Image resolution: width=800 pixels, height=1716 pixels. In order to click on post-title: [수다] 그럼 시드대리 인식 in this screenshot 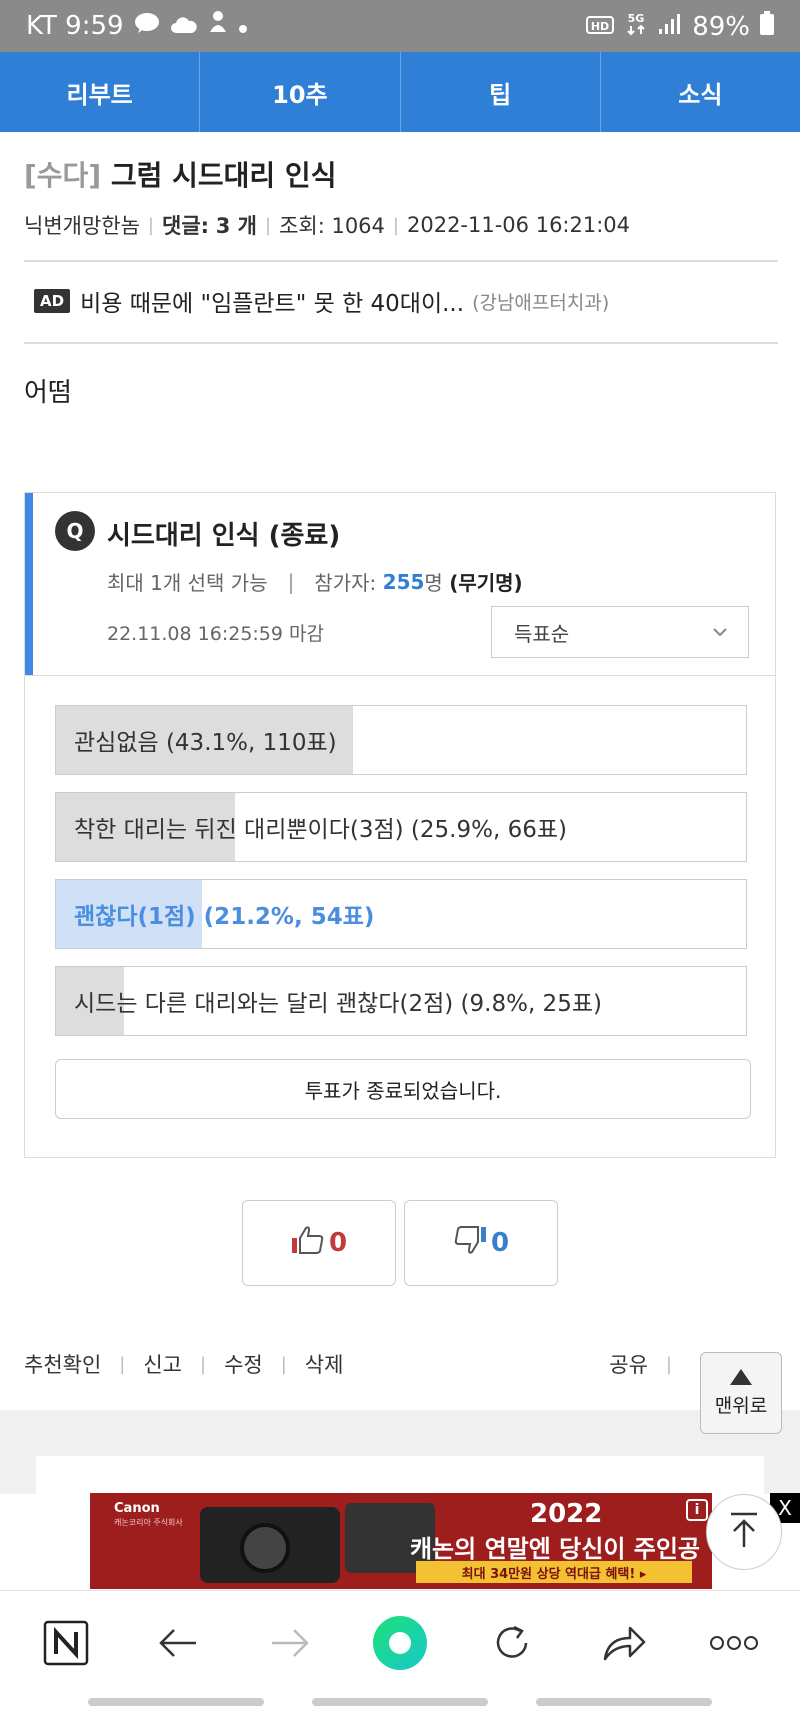, I will do `click(180, 174)`.